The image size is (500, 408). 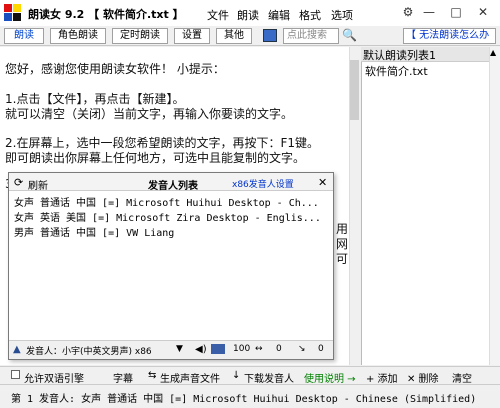 What do you see at coordinates (123, 377) in the screenshot?
I see `subtitle-button: 字幕` at bounding box center [123, 377].